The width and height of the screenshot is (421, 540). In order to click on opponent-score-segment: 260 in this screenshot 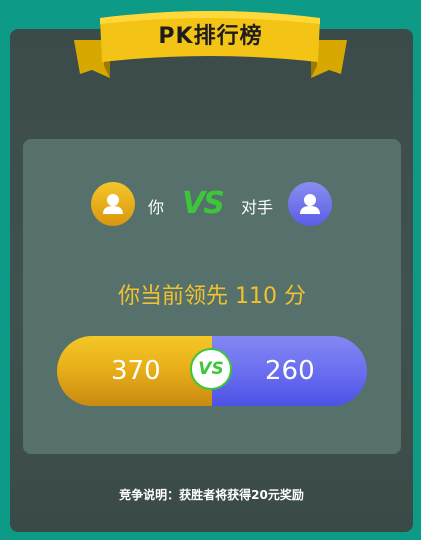, I will do `click(289, 371)`.